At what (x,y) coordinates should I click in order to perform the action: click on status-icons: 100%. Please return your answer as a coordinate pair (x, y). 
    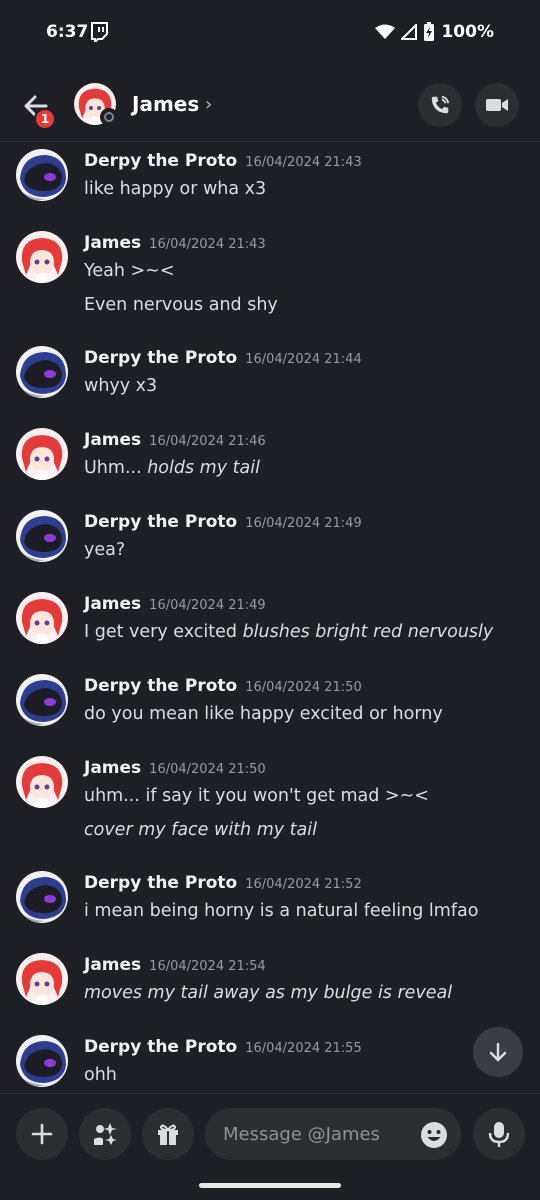
    Looking at the image, I should click on (434, 32).